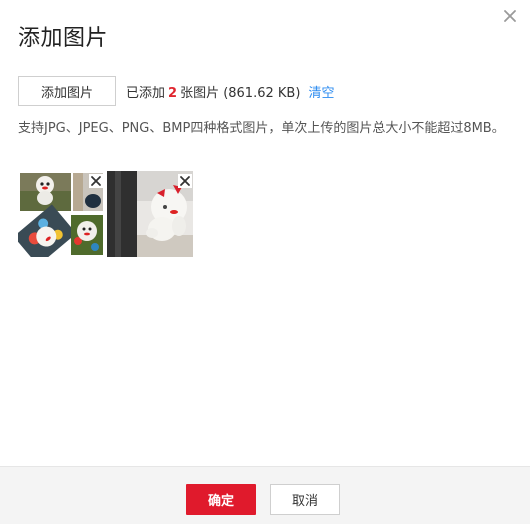 Image resolution: width=530 pixels, height=524 pixels. Describe the element at coordinates (265, 495) in the screenshot. I see `dialog-footer: 确定 取消` at that location.